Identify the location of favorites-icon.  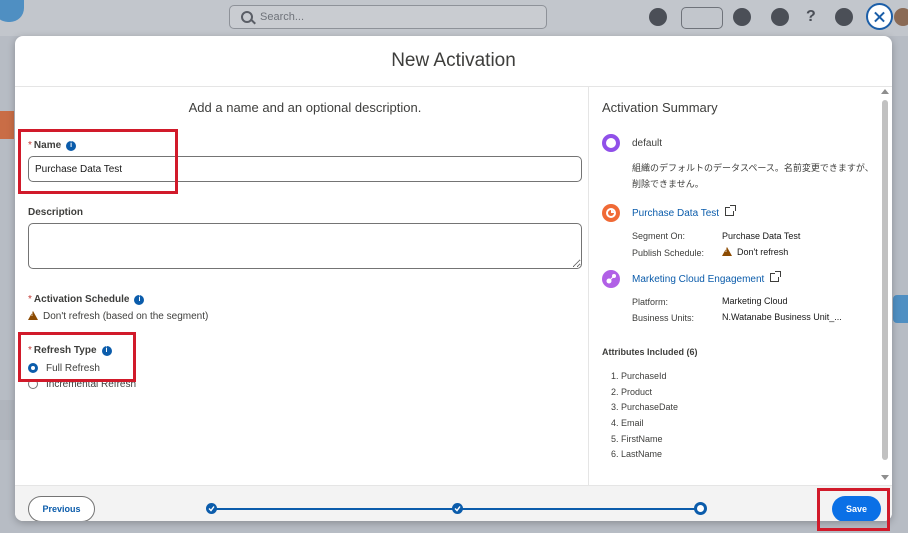
(702, 18).